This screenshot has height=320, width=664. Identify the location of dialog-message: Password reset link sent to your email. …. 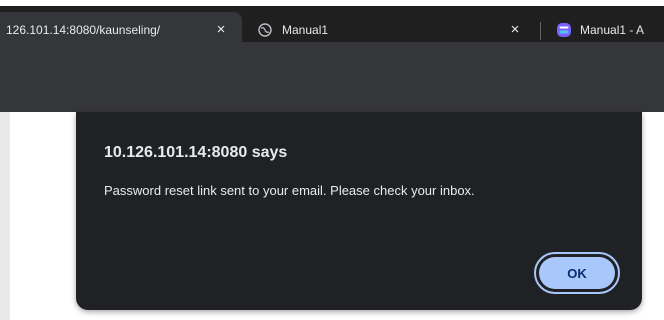
(289, 190).